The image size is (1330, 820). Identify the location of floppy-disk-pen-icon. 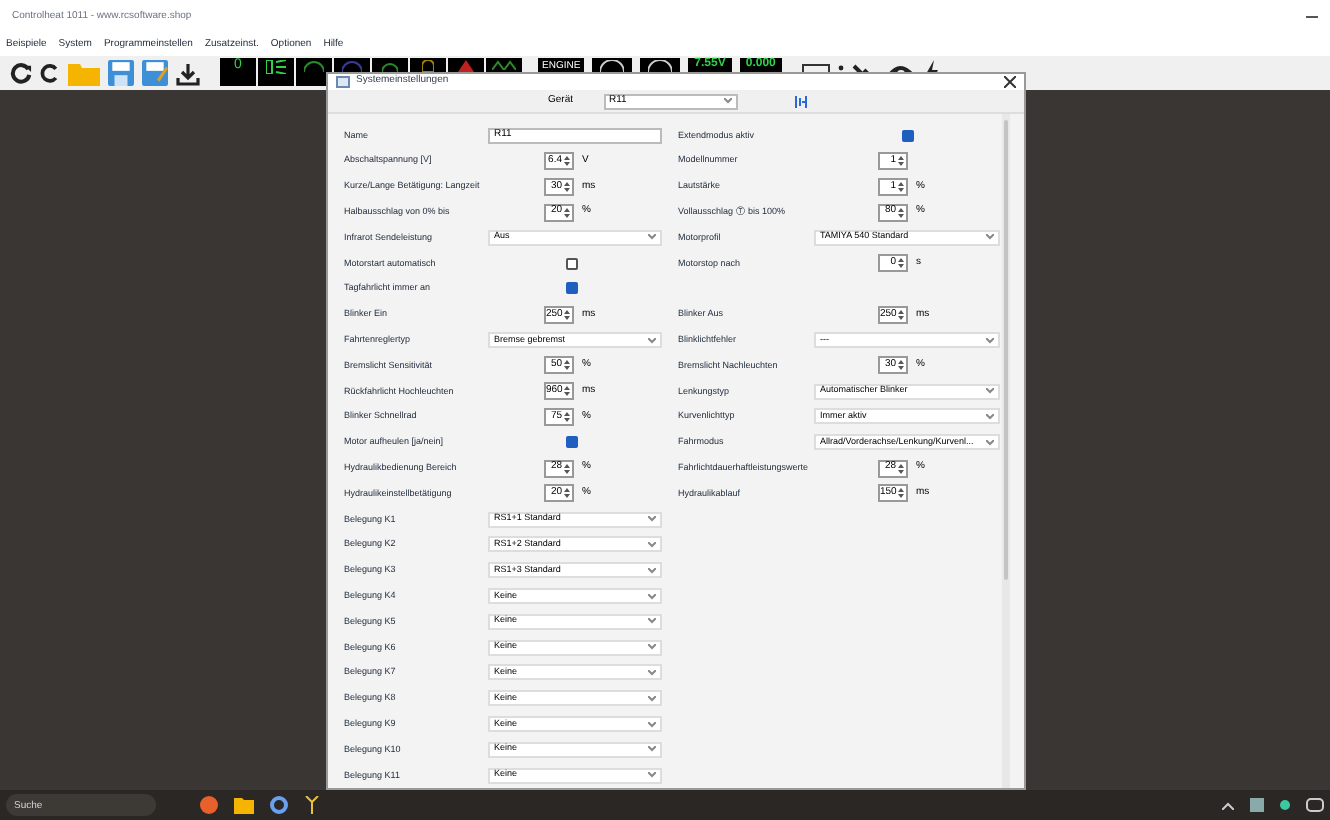
(155, 73).